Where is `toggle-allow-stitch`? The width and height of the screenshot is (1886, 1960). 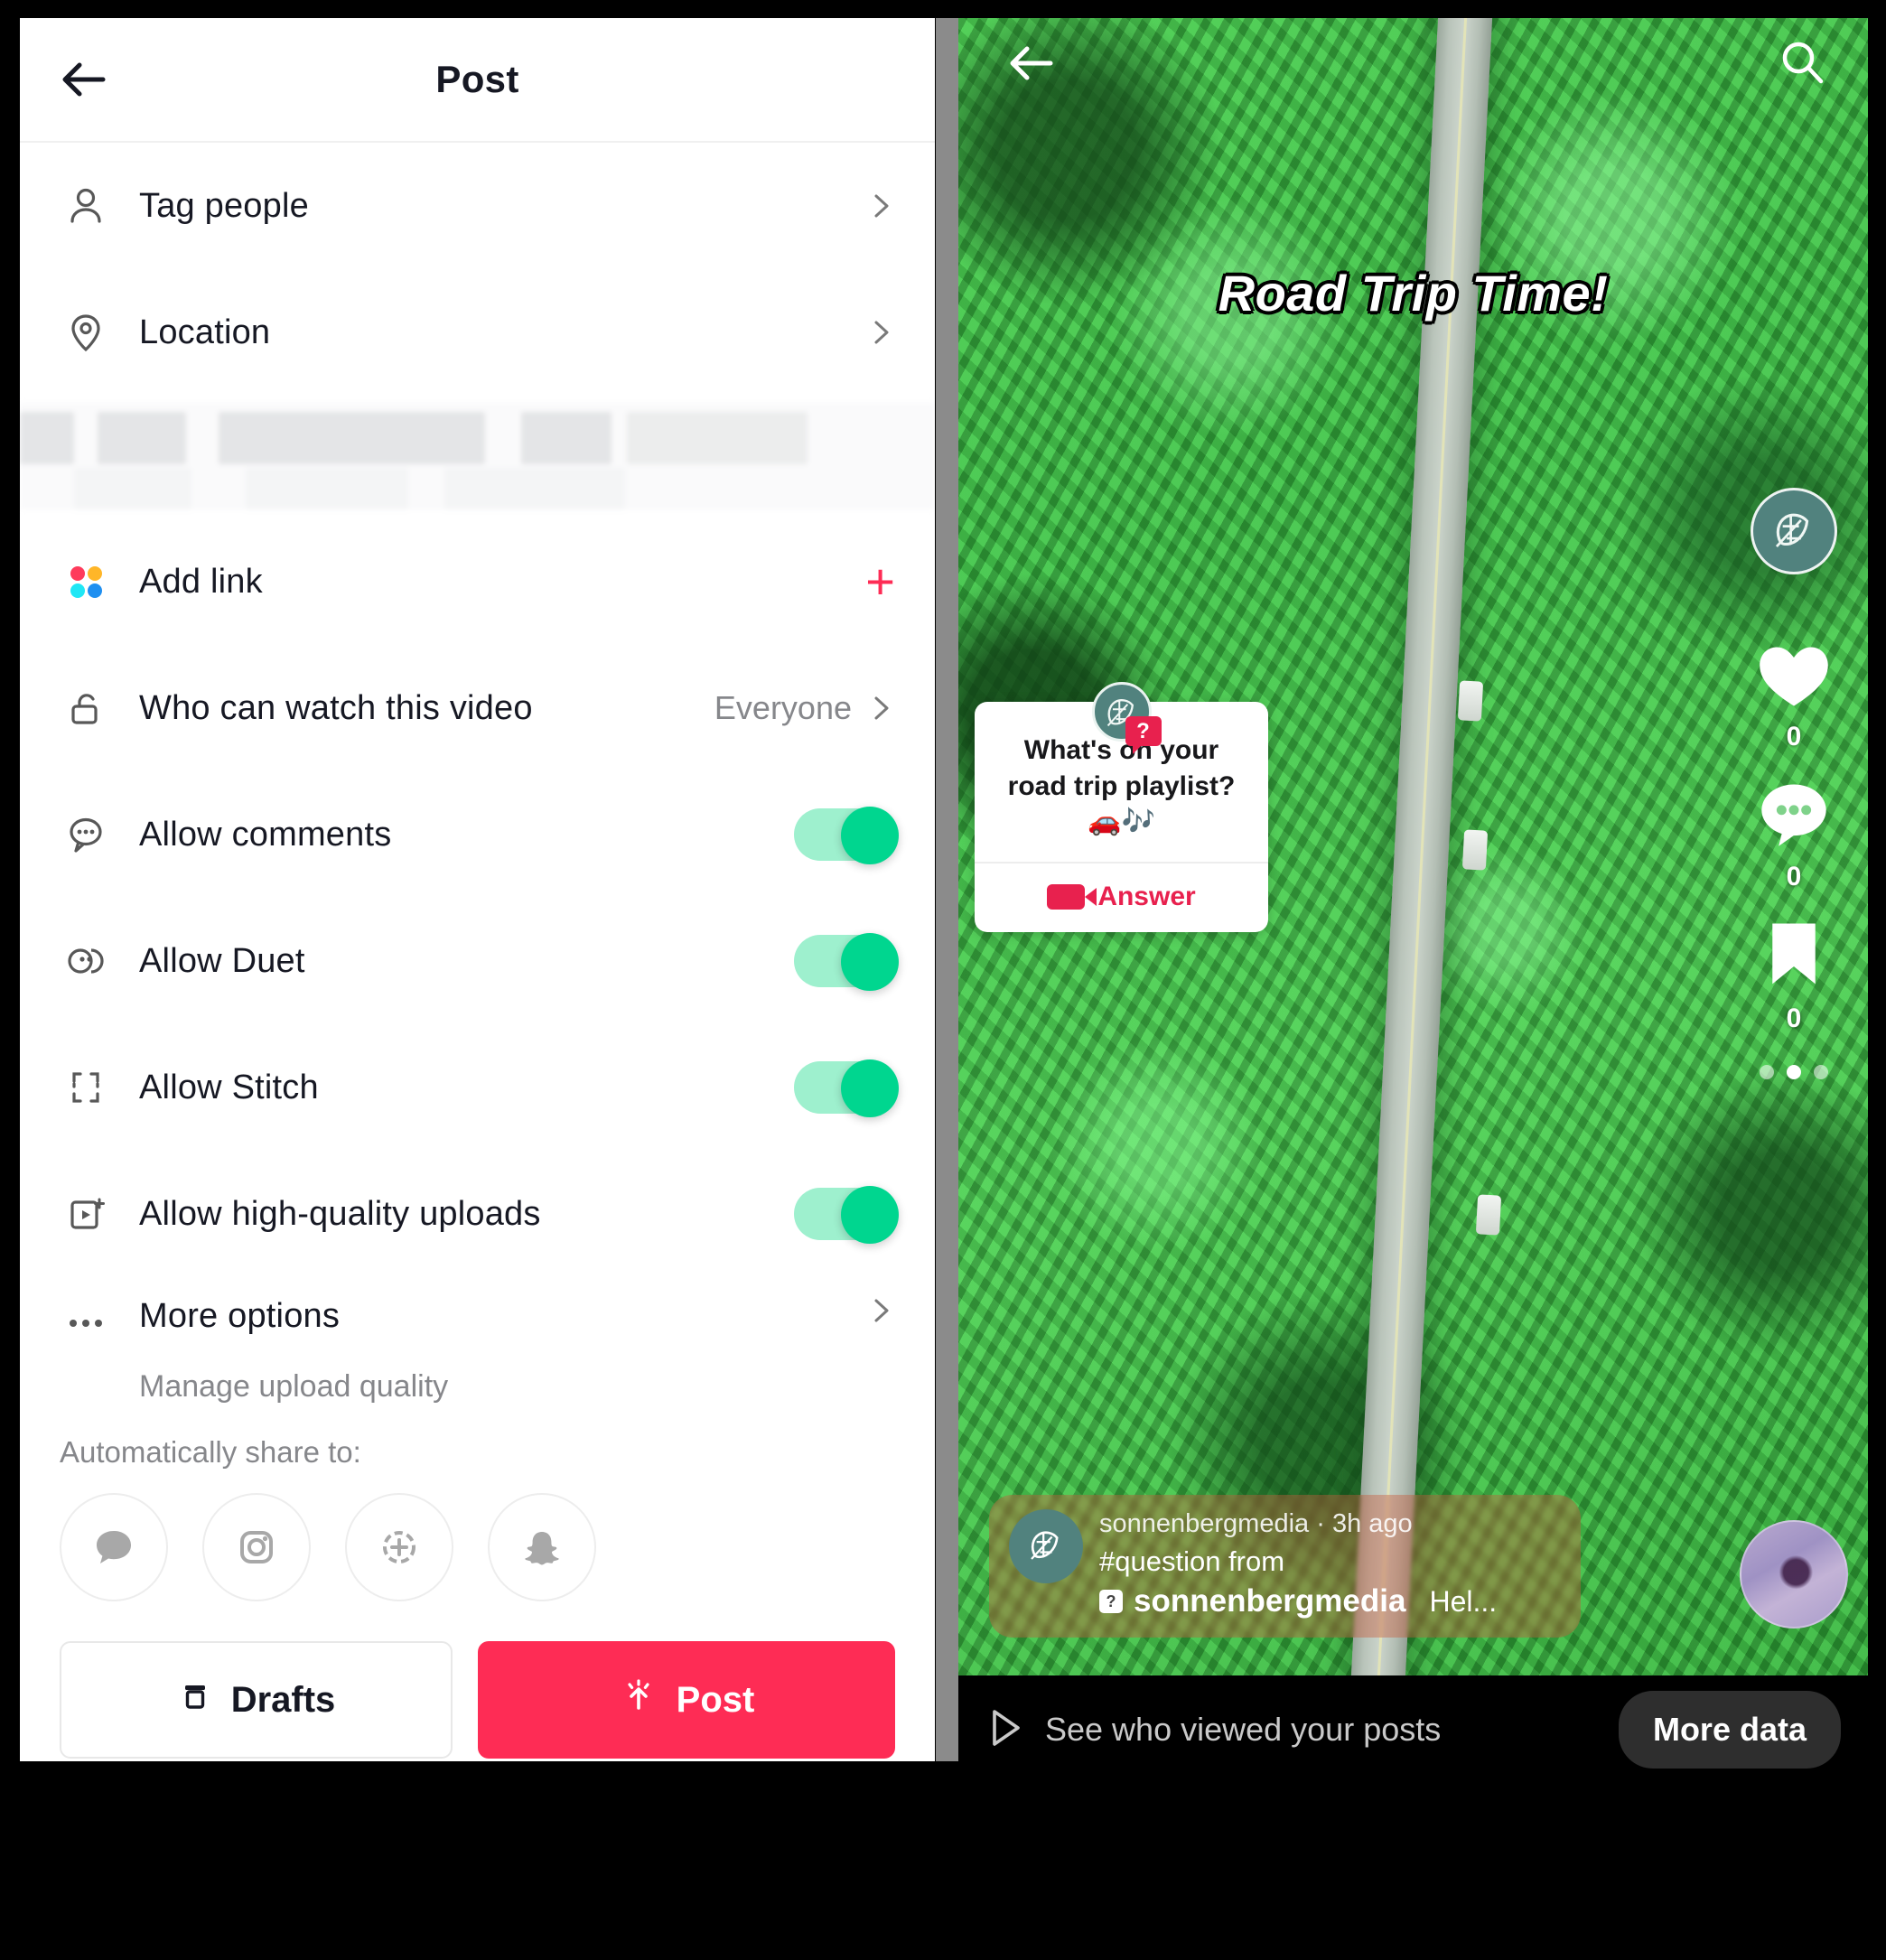
toggle-allow-stitch is located at coordinates (846, 1088).